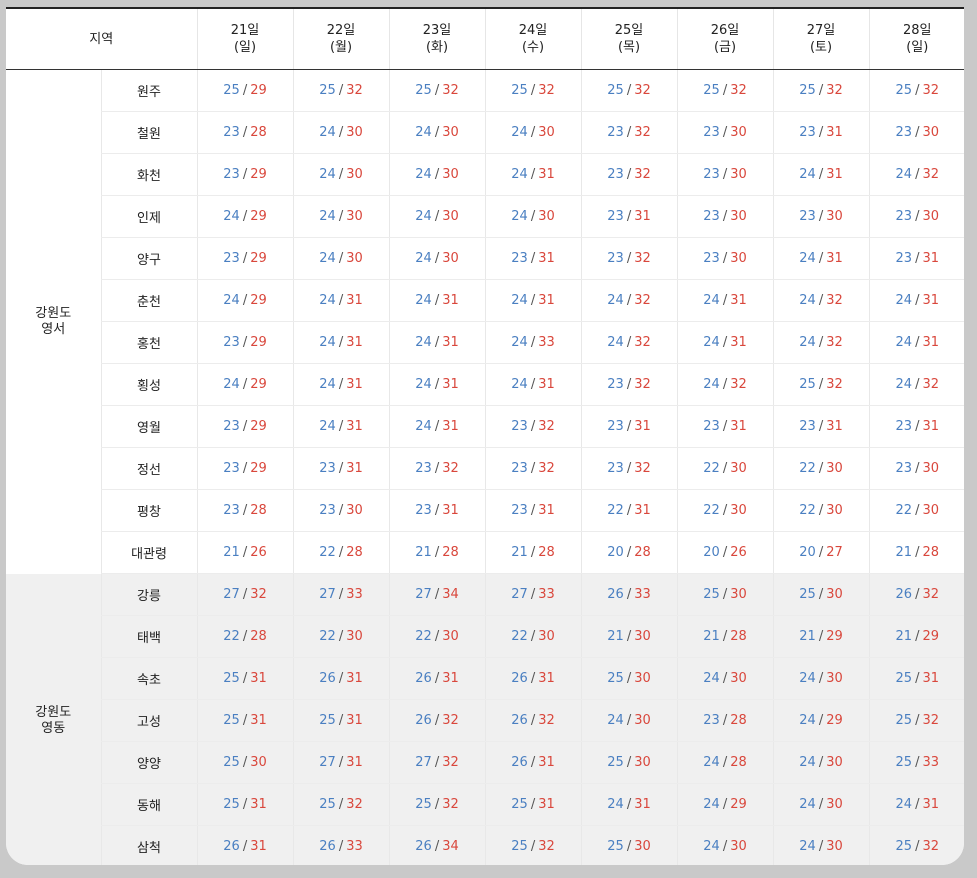 This screenshot has height=878, width=977. I want to click on temperature-cell: 24/29, so click(821, 720).